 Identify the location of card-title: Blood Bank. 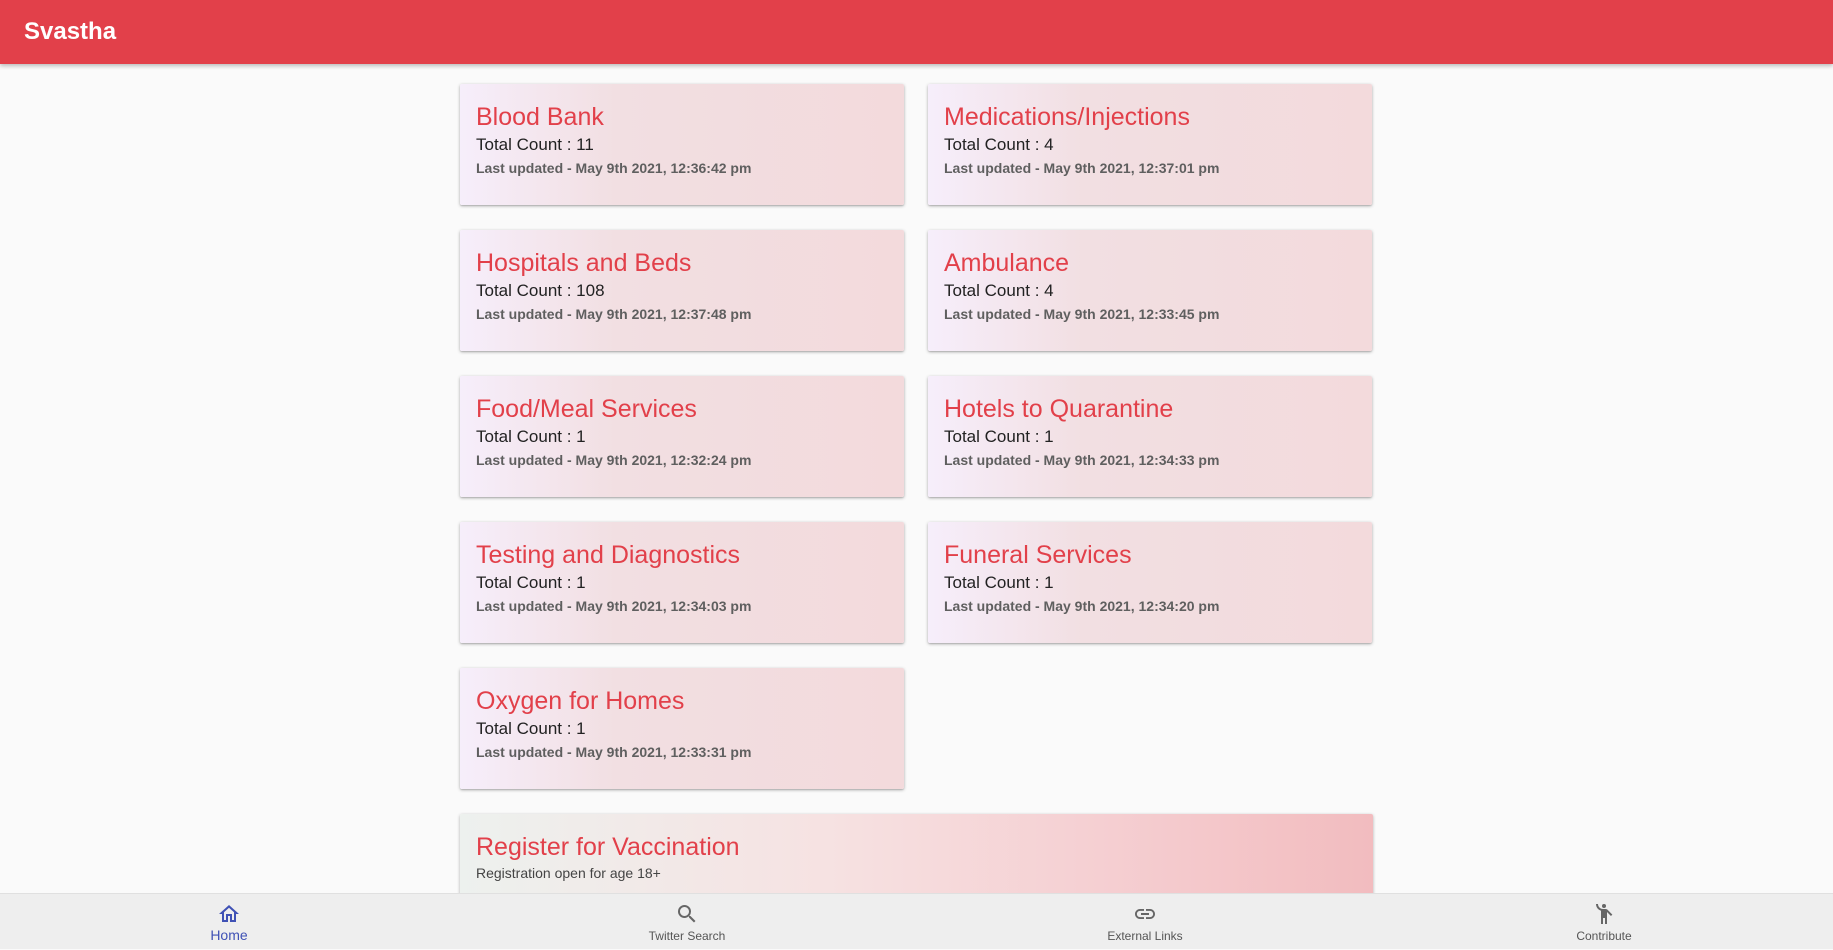
(540, 117).